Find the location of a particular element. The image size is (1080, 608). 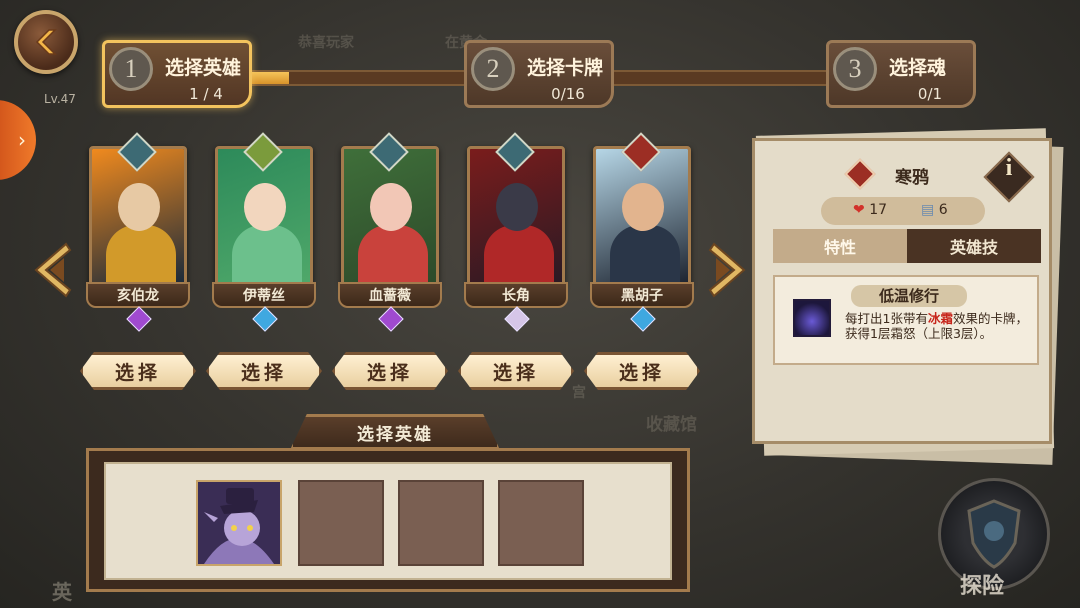

step-number: 2 is located at coordinates (493, 69).